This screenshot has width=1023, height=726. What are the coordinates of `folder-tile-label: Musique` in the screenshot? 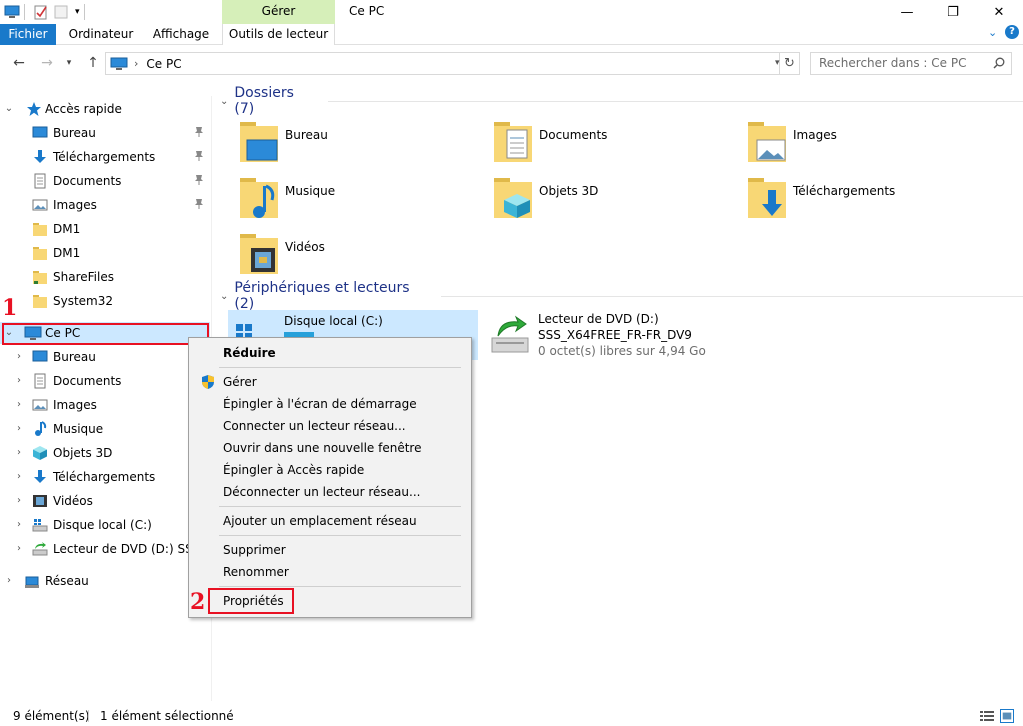 It's located at (310, 191).